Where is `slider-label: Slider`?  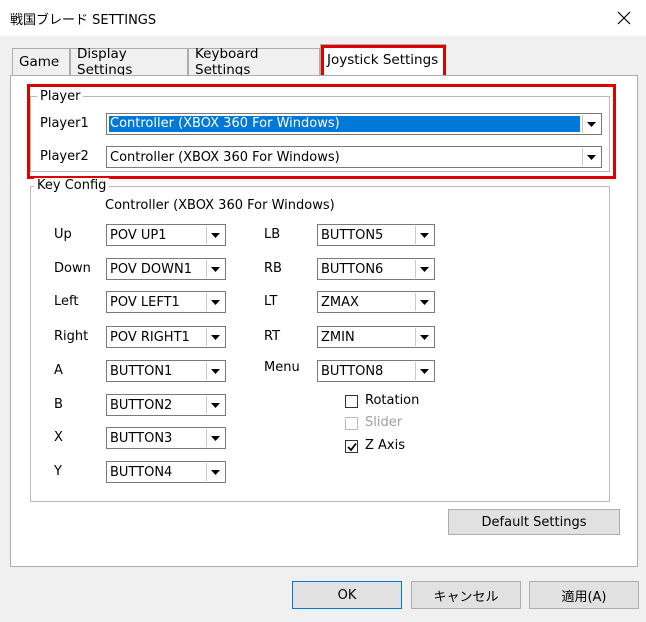
slider-label: Slider is located at coordinates (384, 422).